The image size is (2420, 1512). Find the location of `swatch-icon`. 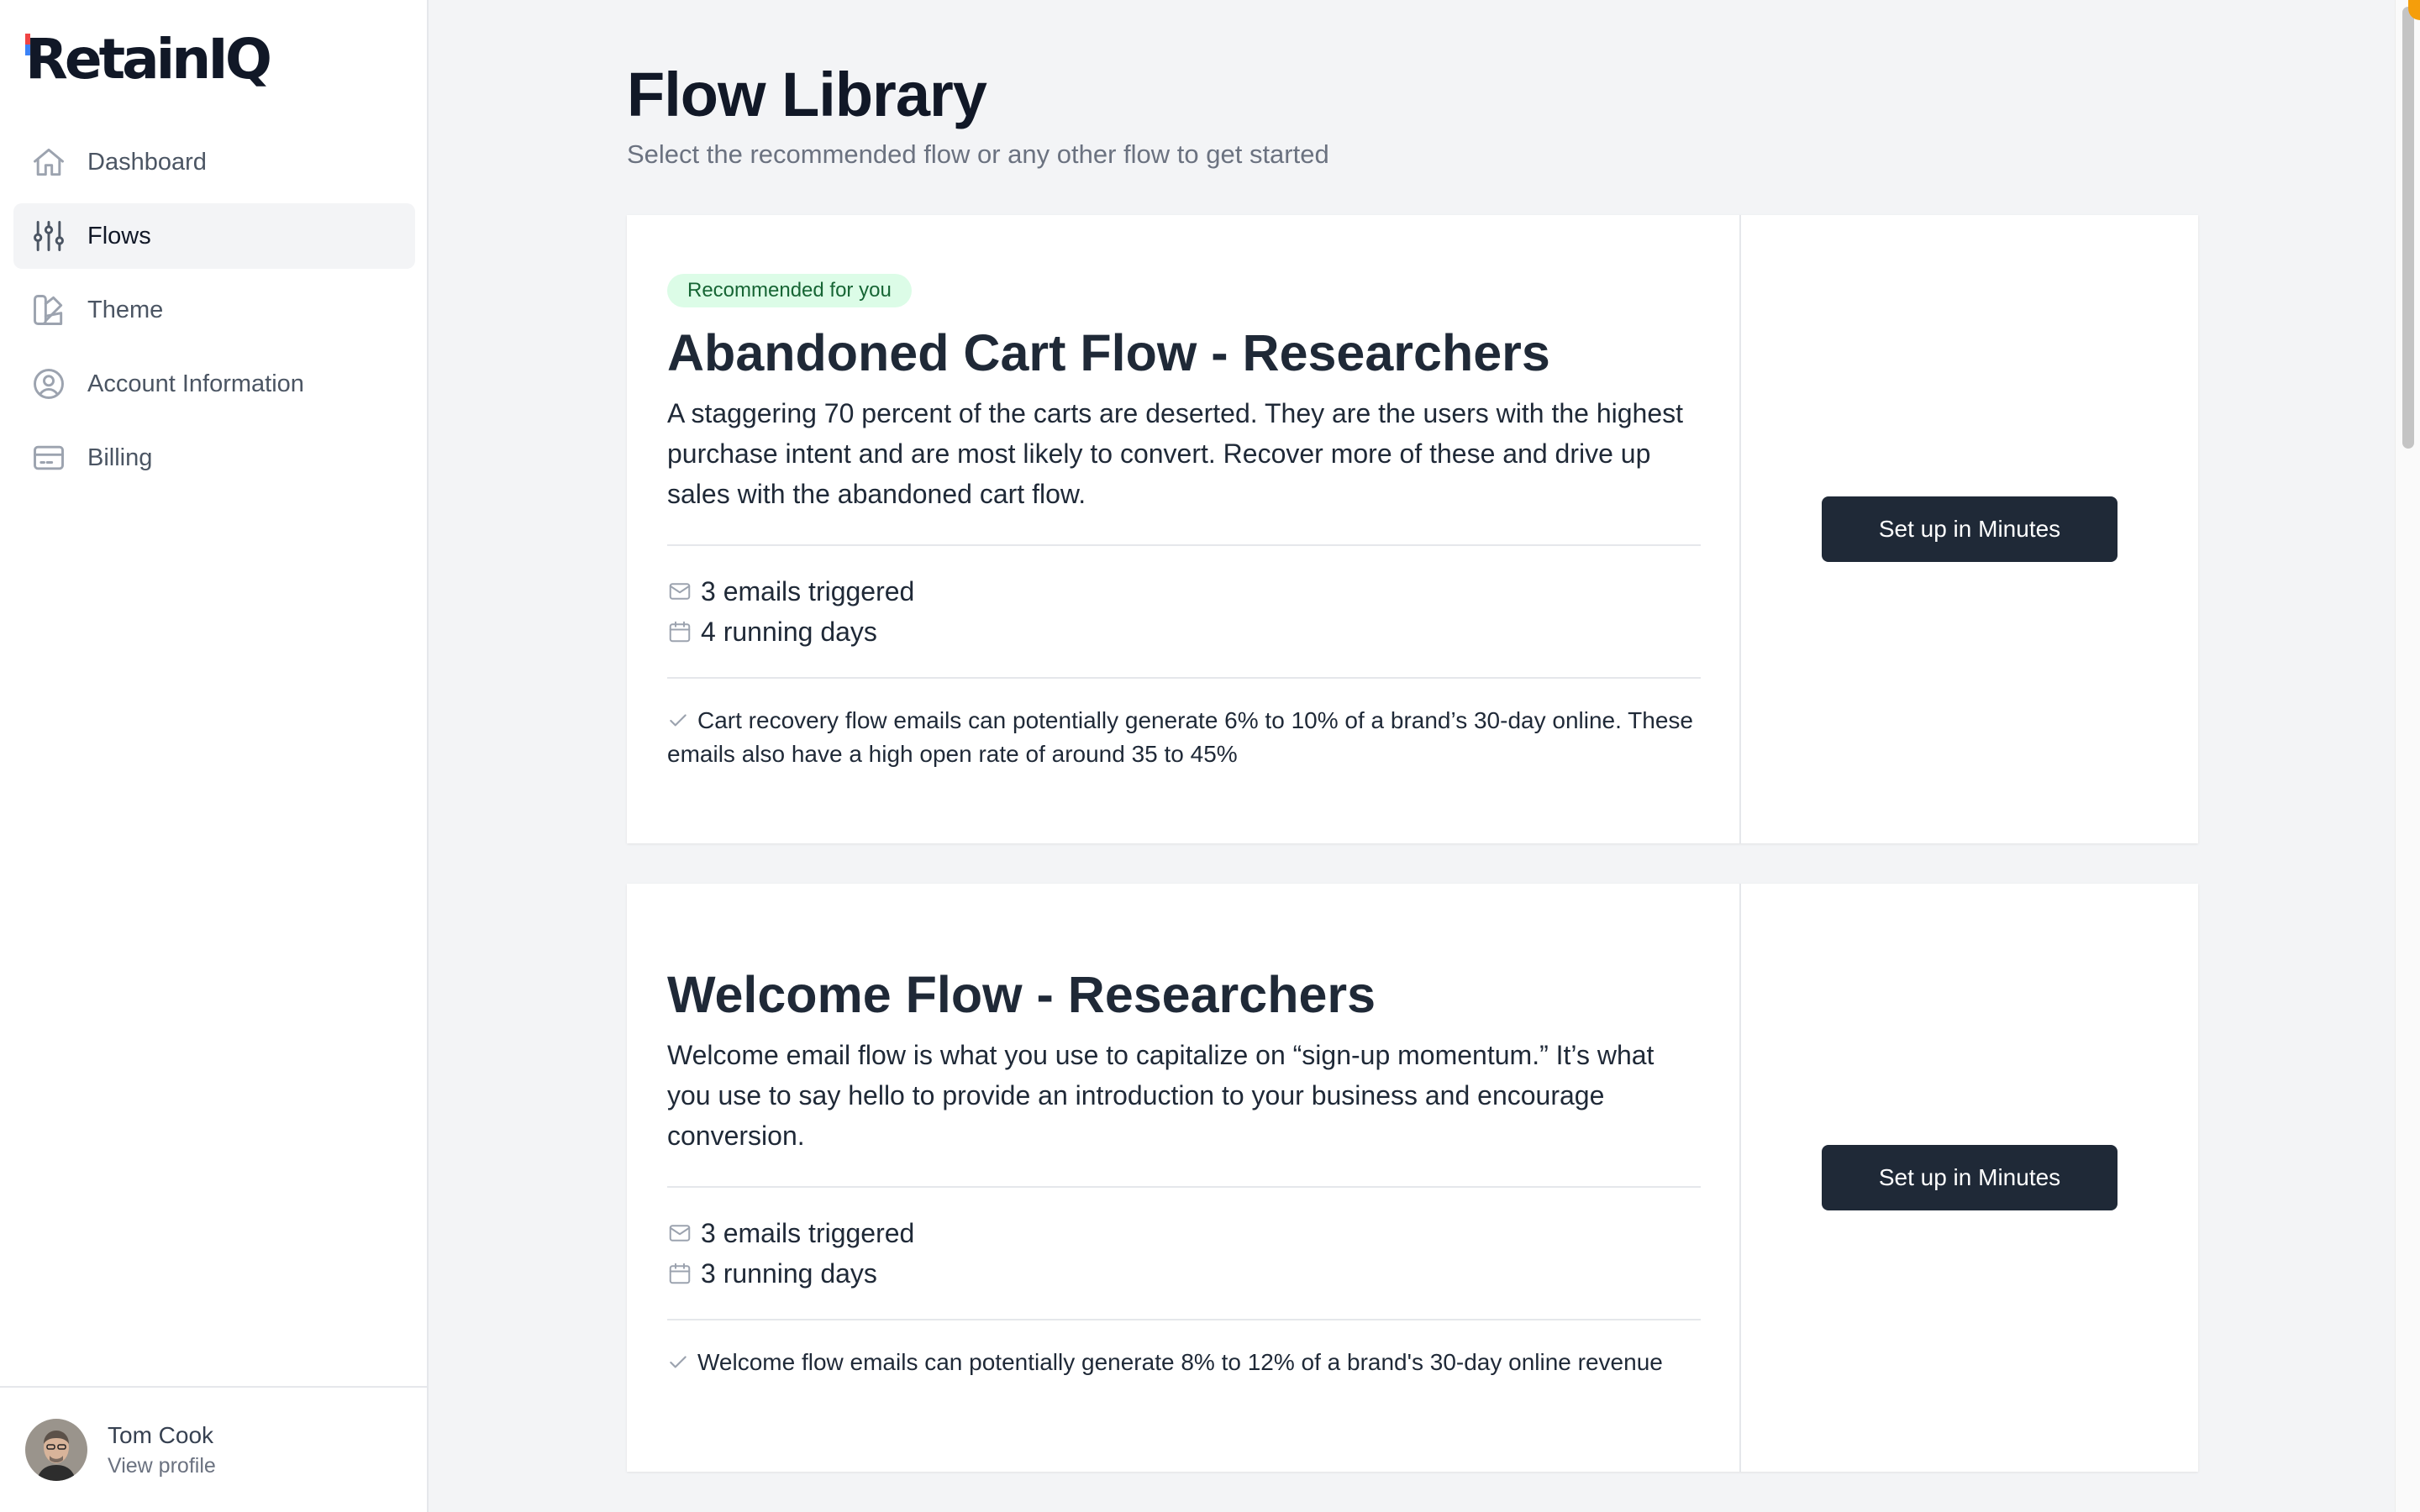

swatch-icon is located at coordinates (49, 309).